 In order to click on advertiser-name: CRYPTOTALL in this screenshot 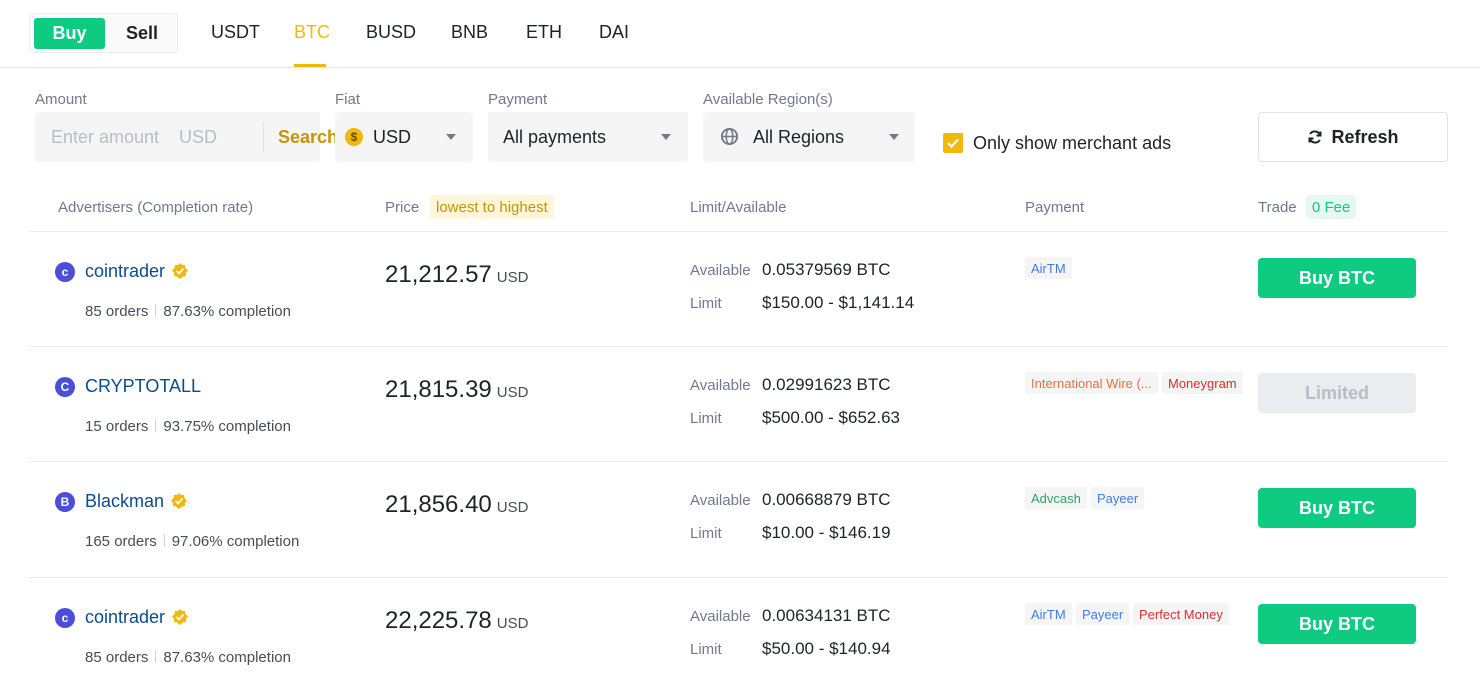, I will do `click(143, 386)`.